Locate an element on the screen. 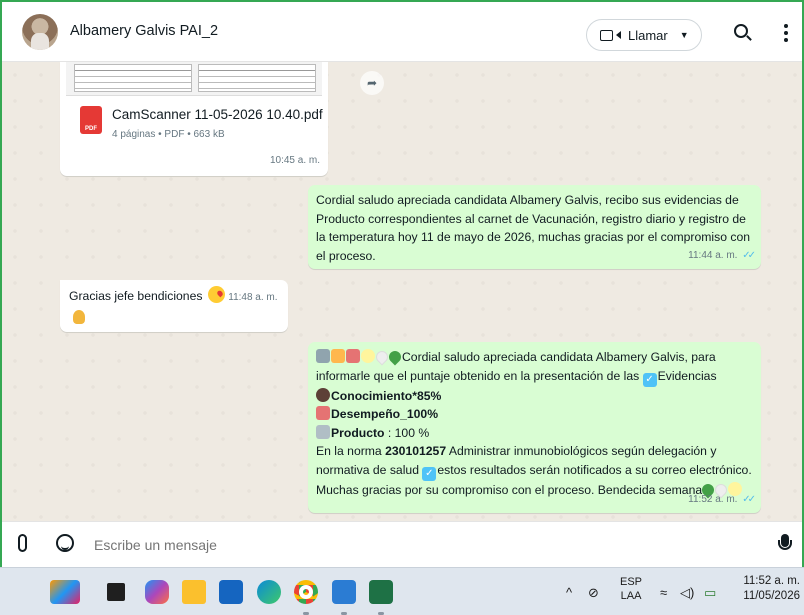  chat-header: Albamery Galvis PAI_2 Llamar ▼ is located at coordinates (402, 32).